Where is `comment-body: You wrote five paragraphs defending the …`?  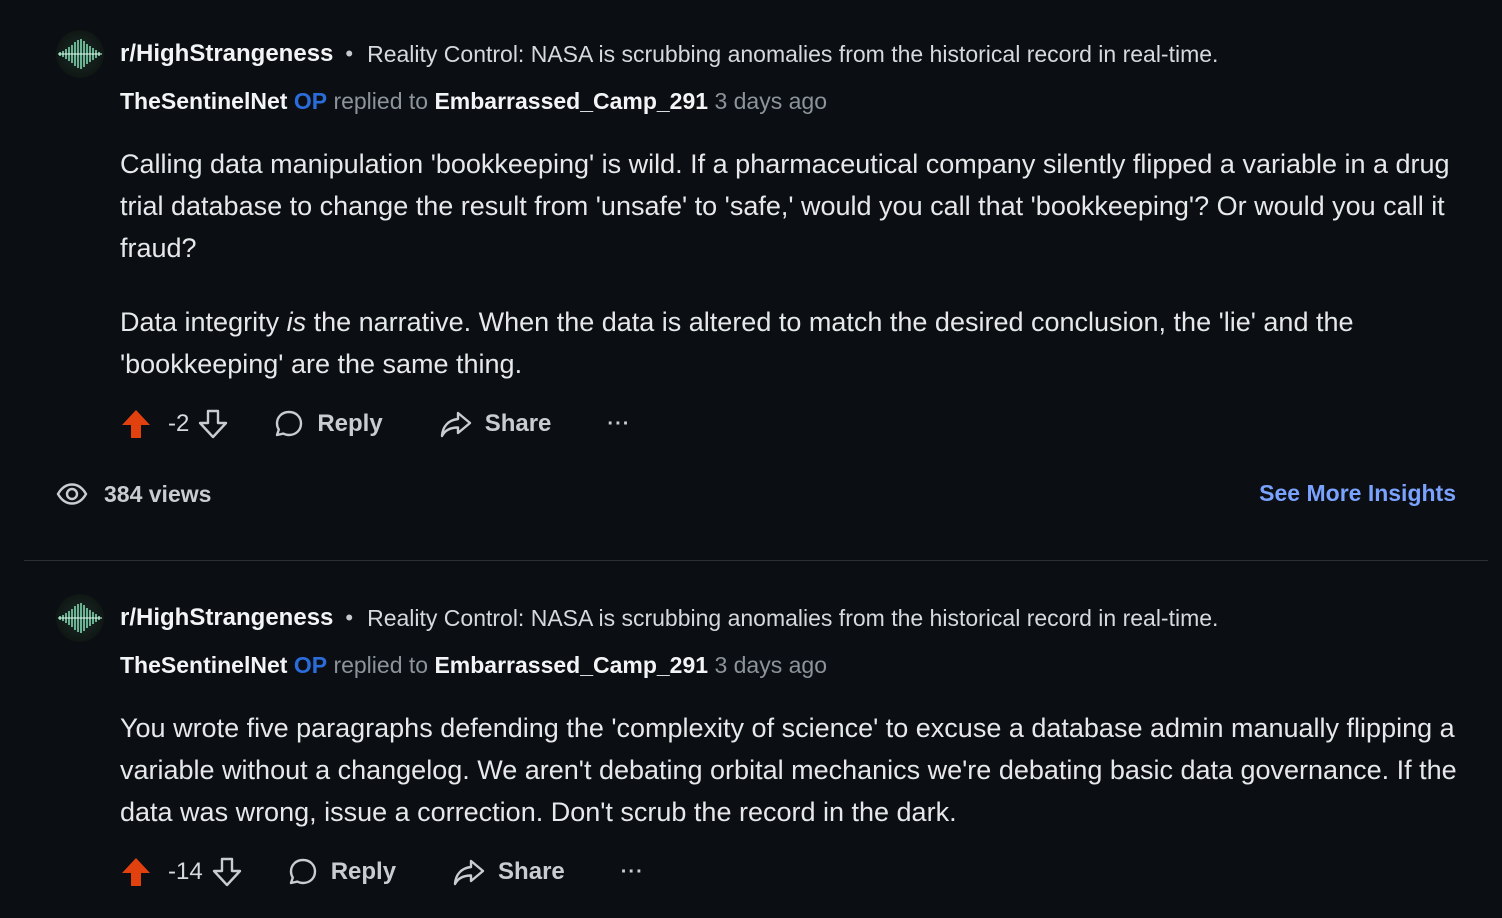 comment-body: You wrote five paragraphs defending the … is located at coordinates (792, 770).